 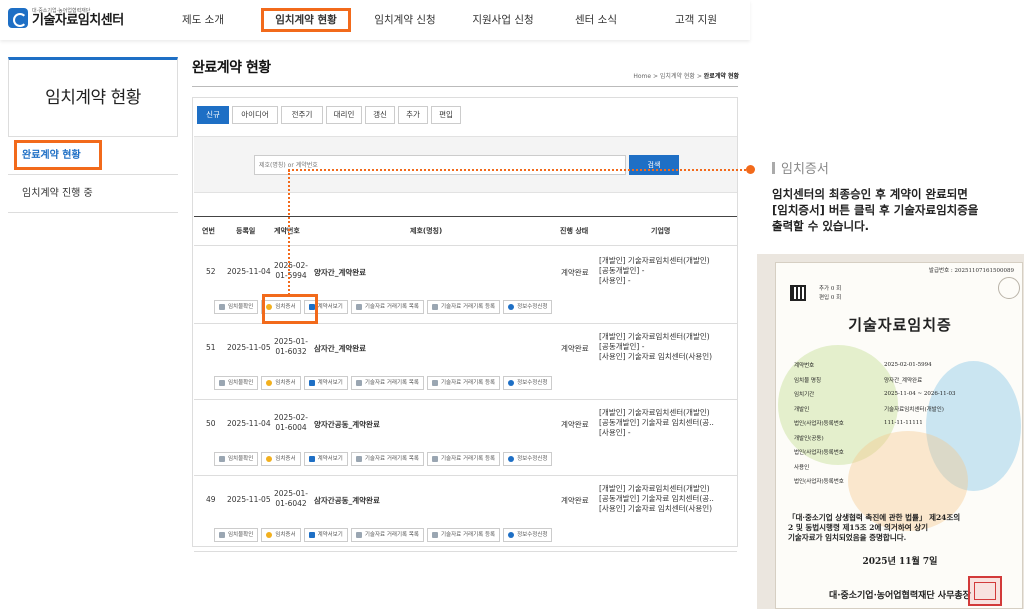 What do you see at coordinates (249, 423) in the screenshot?
I see `row-date: 2025-11-04` at bounding box center [249, 423].